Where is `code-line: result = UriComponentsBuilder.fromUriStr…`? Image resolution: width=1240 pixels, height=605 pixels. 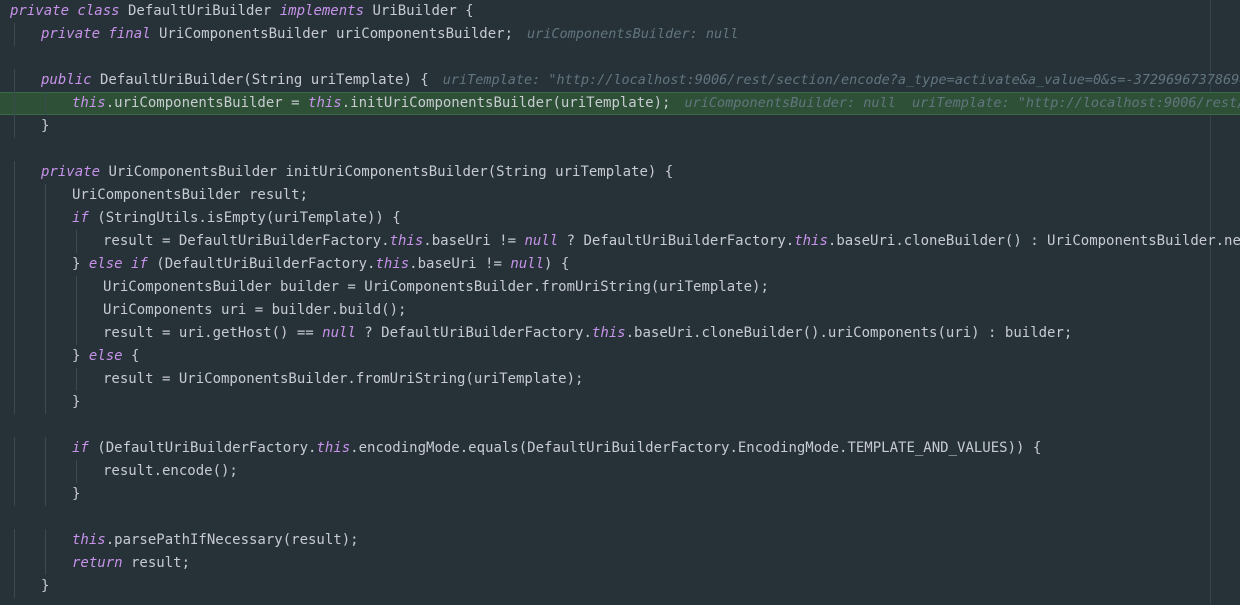 code-line: result = UriComponentsBuilder.fromUriStr… is located at coordinates (620, 379).